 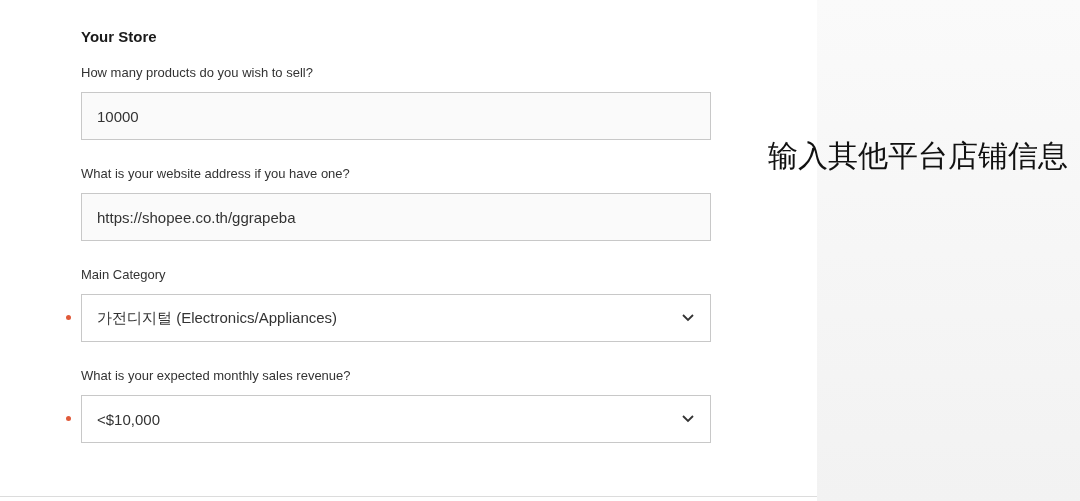 I want to click on field-label: What is your expected monthly sales revenue?, so click(x=216, y=376).